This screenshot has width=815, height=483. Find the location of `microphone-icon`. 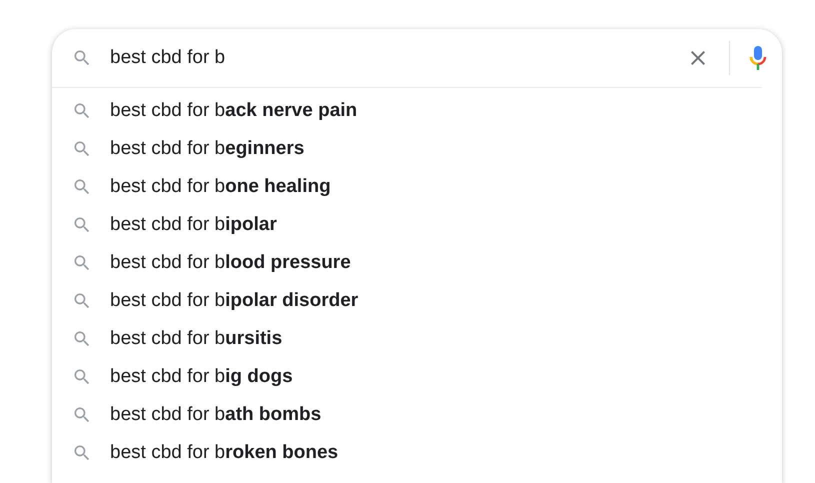

microphone-icon is located at coordinates (758, 58).